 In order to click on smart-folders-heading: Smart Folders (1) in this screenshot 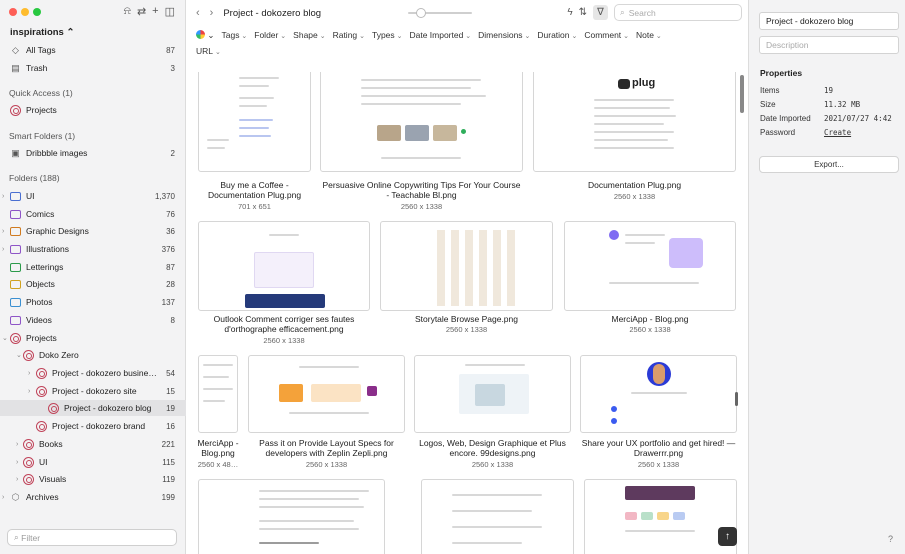, I will do `click(42, 136)`.